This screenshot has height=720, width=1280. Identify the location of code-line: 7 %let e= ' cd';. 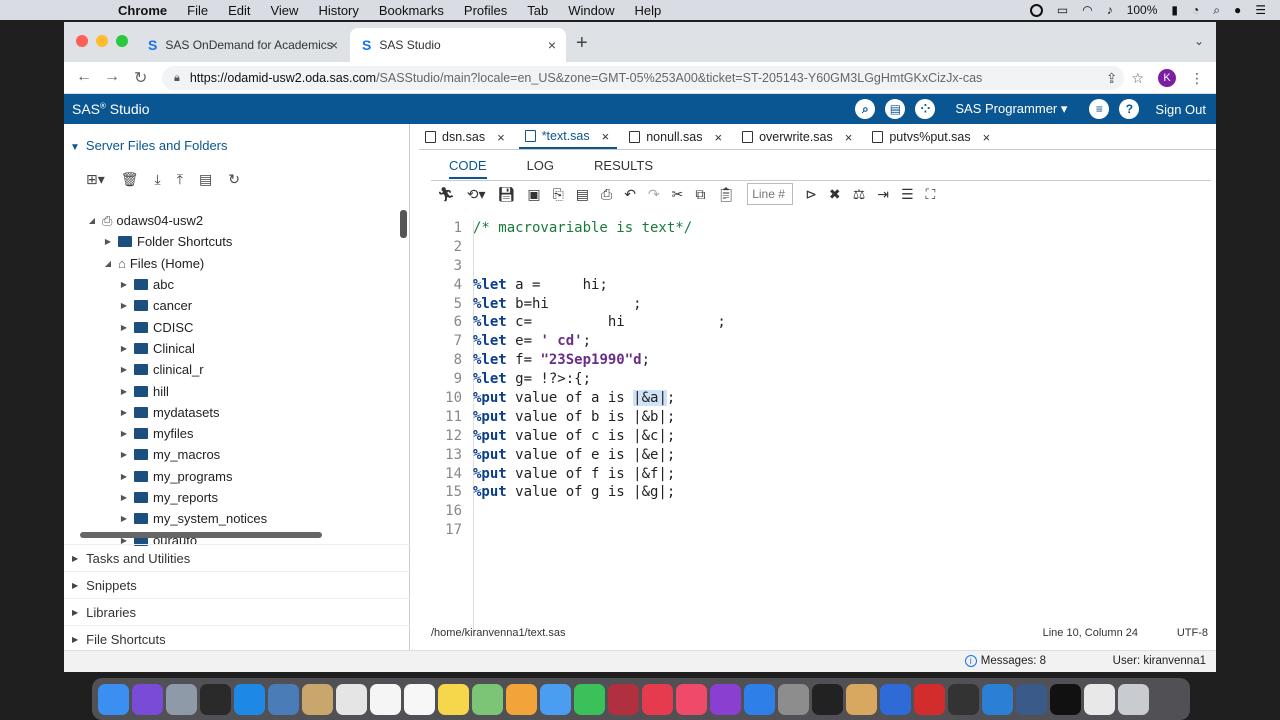
(817, 342).